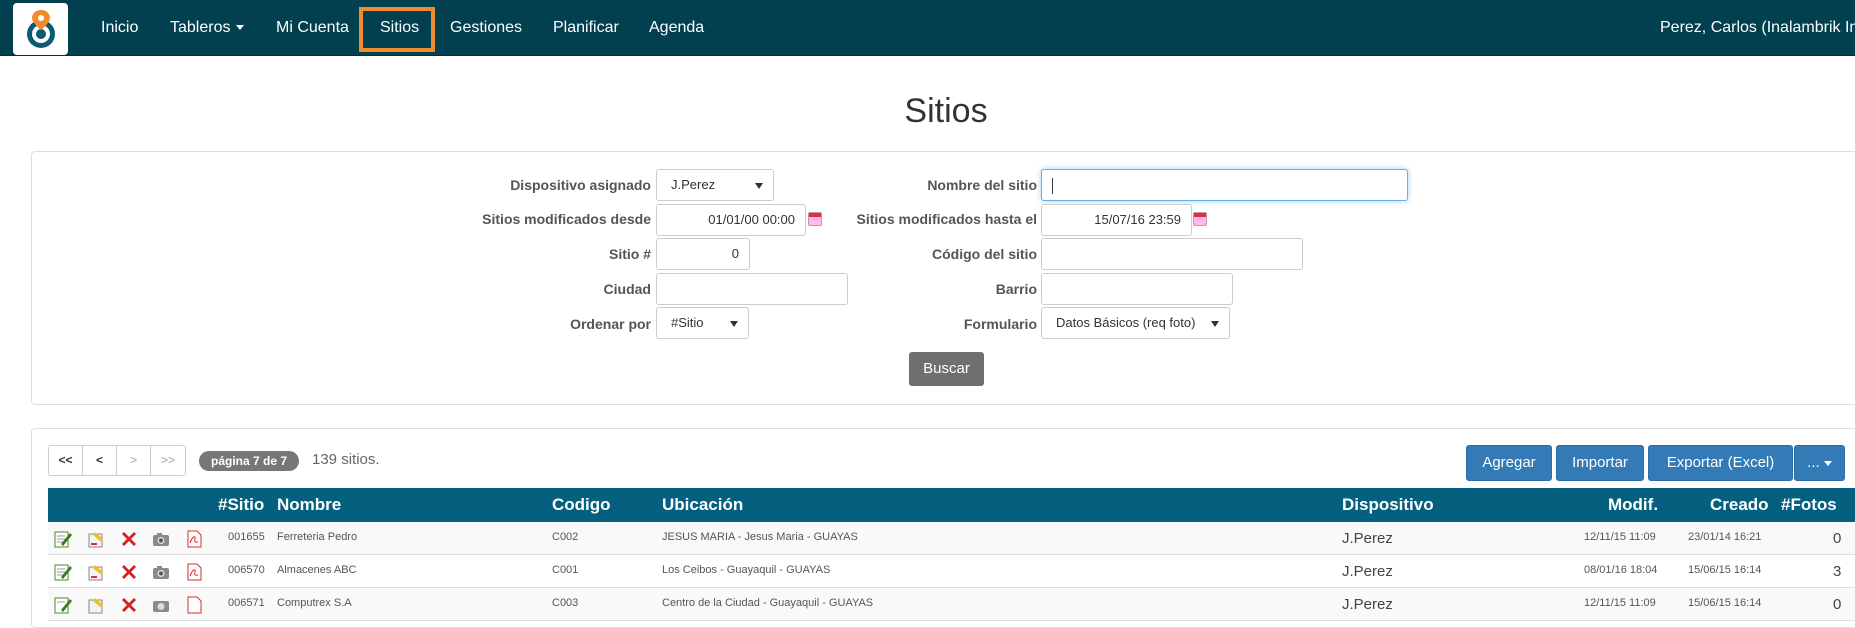 The width and height of the screenshot is (1855, 628). What do you see at coordinates (1633, 505) in the screenshot?
I see `th-modif: Modif.` at bounding box center [1633, 505].